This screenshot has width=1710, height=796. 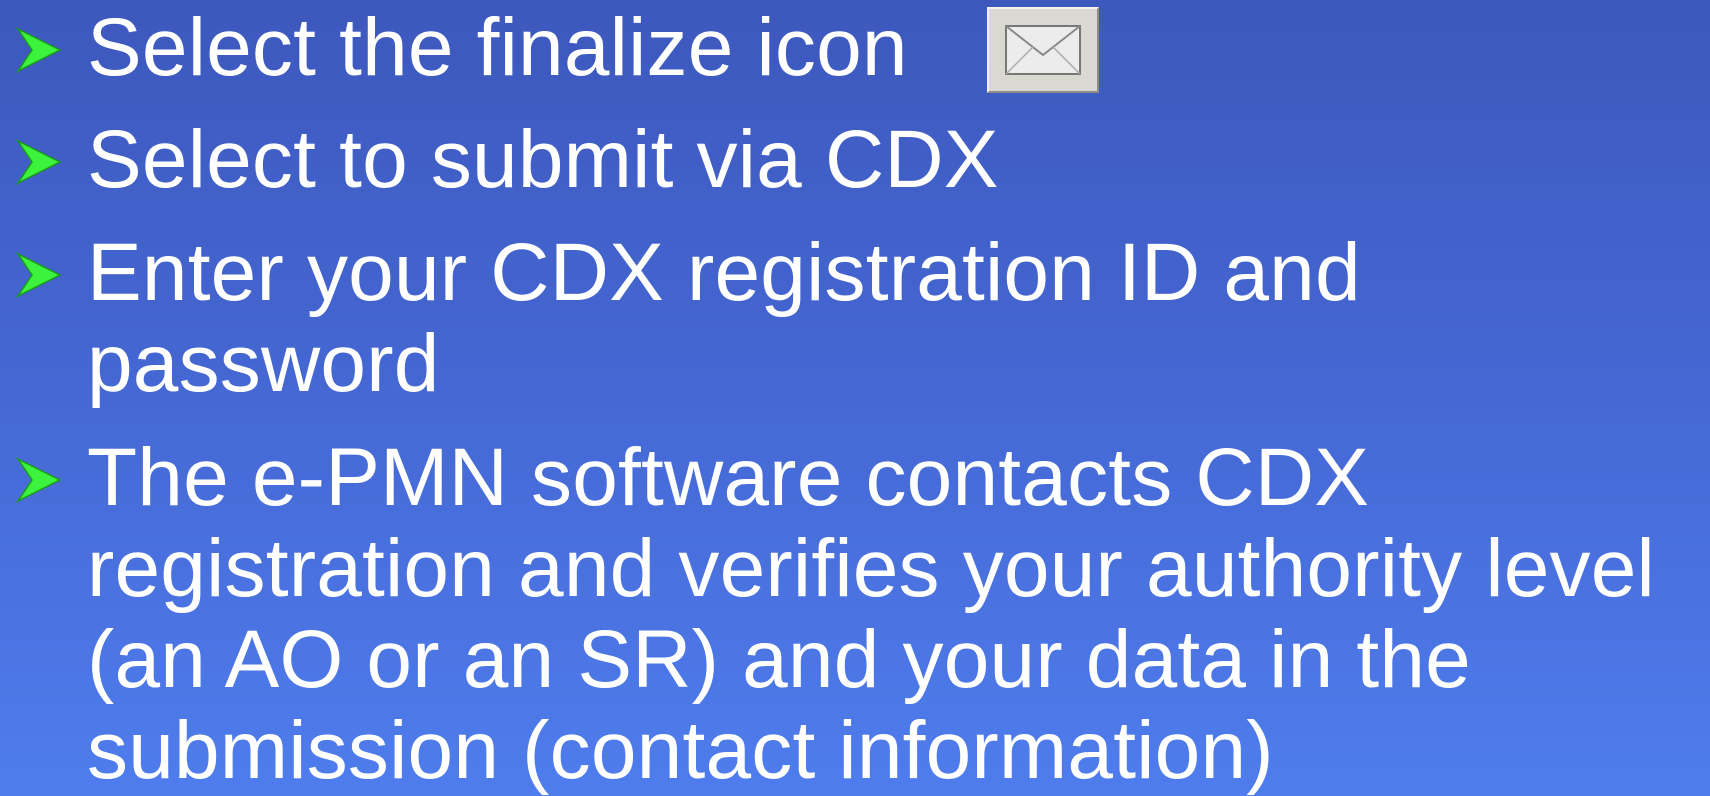 What do you see at coordinates (1043, 50) in the screenshot?
I see `finalize-button` at bounding box center [1043, 50].